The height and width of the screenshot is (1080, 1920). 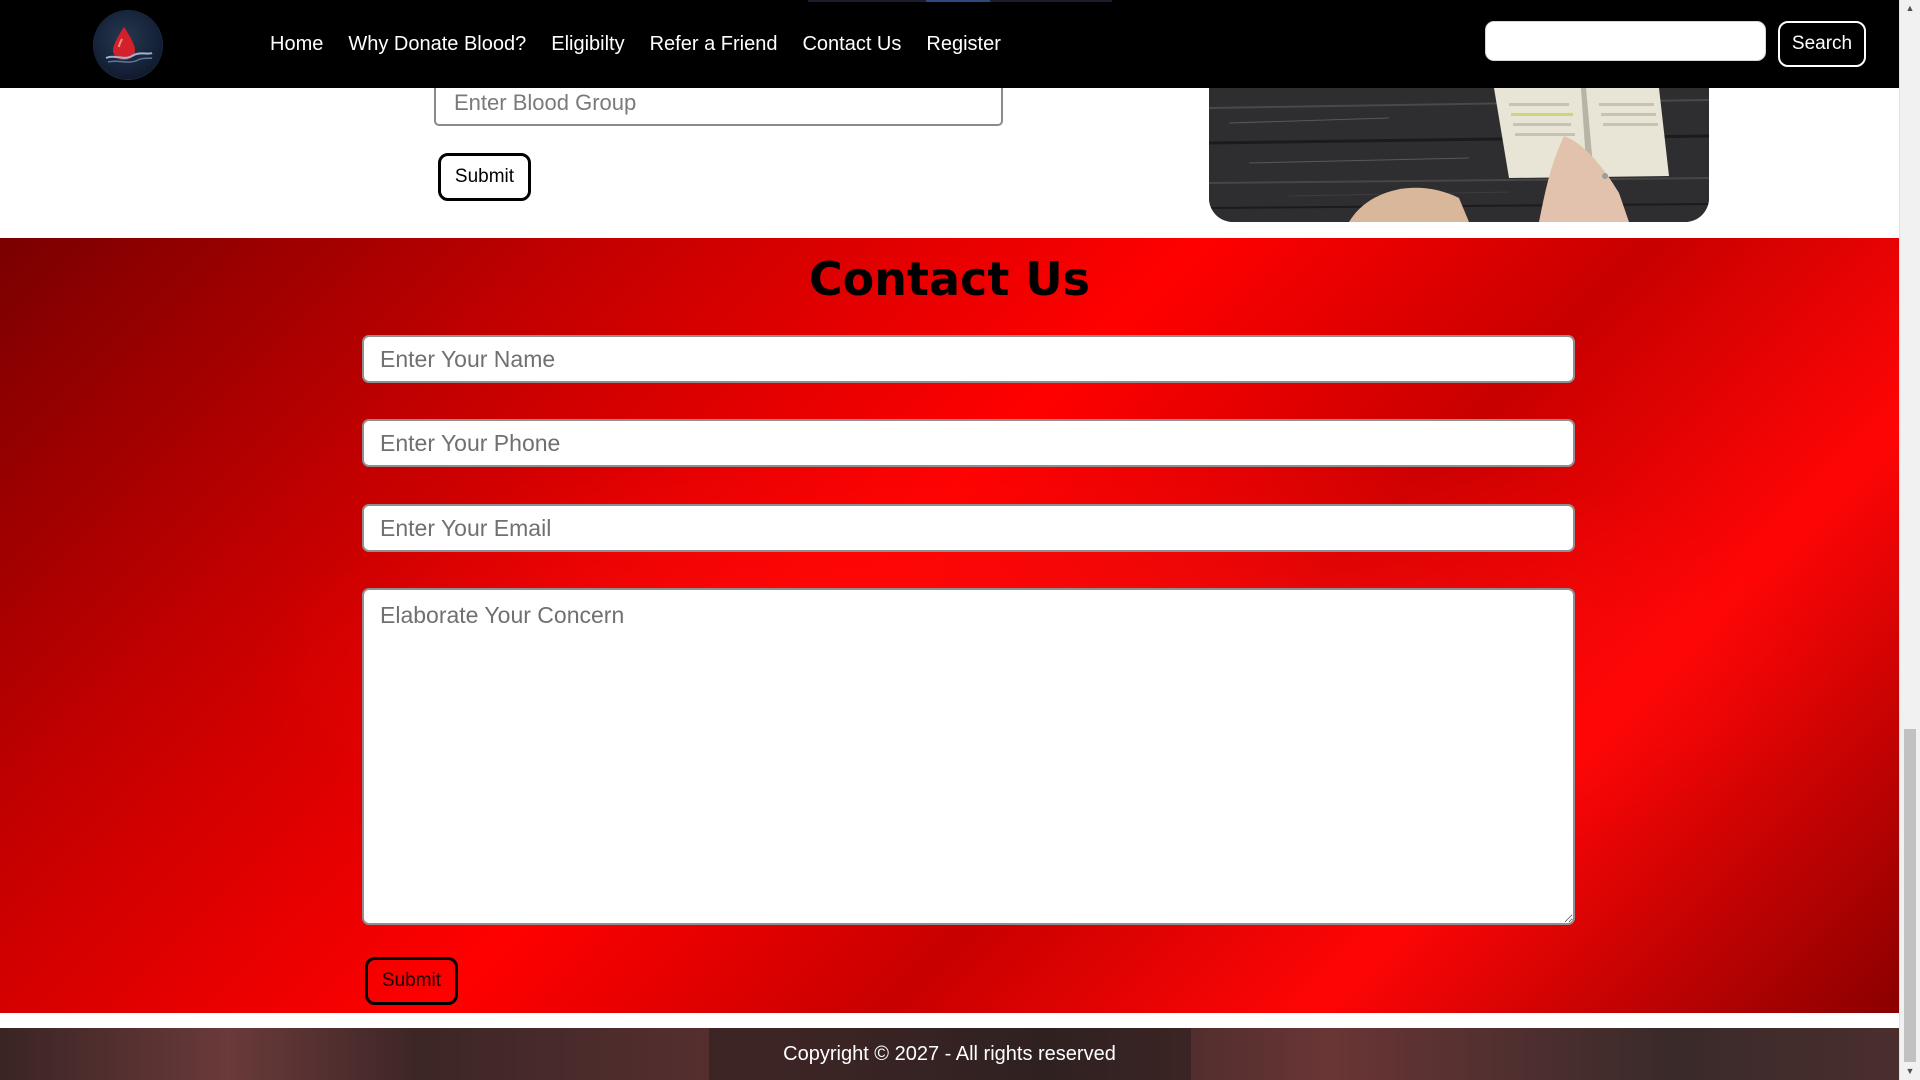 I want to click on footer: Copyright © 2027 - All rights reserved, so click(x=949, y=1054).